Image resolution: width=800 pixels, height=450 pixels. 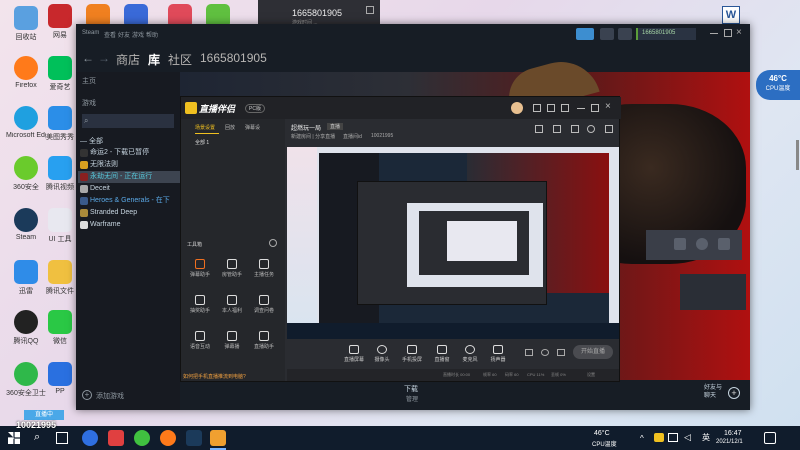 What do you see at coordinates (128, 59) in the screenshot?
I see `nav-store: 商店` at bounding box center [128, 59].